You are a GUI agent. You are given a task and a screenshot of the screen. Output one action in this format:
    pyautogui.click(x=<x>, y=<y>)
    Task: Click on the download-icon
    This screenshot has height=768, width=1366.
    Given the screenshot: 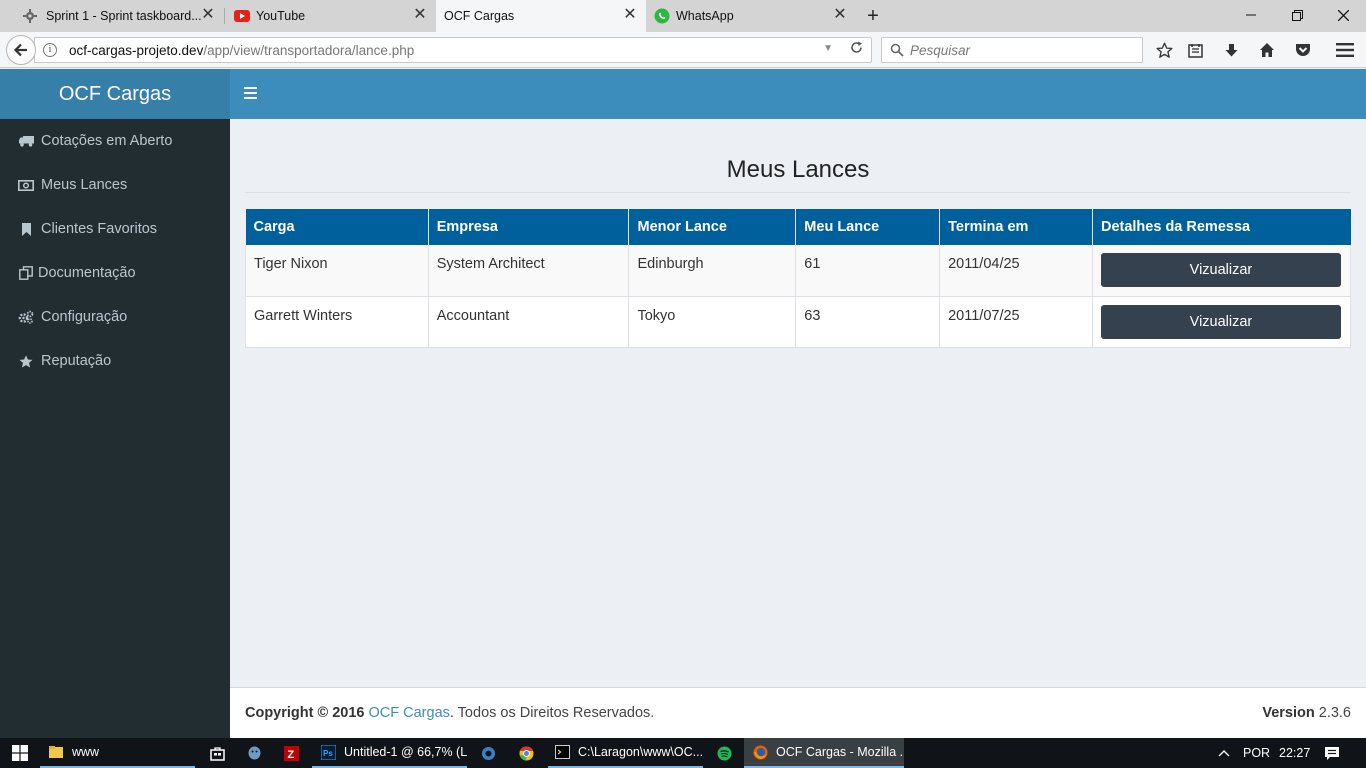 What is the action you would take?
    pyautogui.click(x=1231, y=50)
    